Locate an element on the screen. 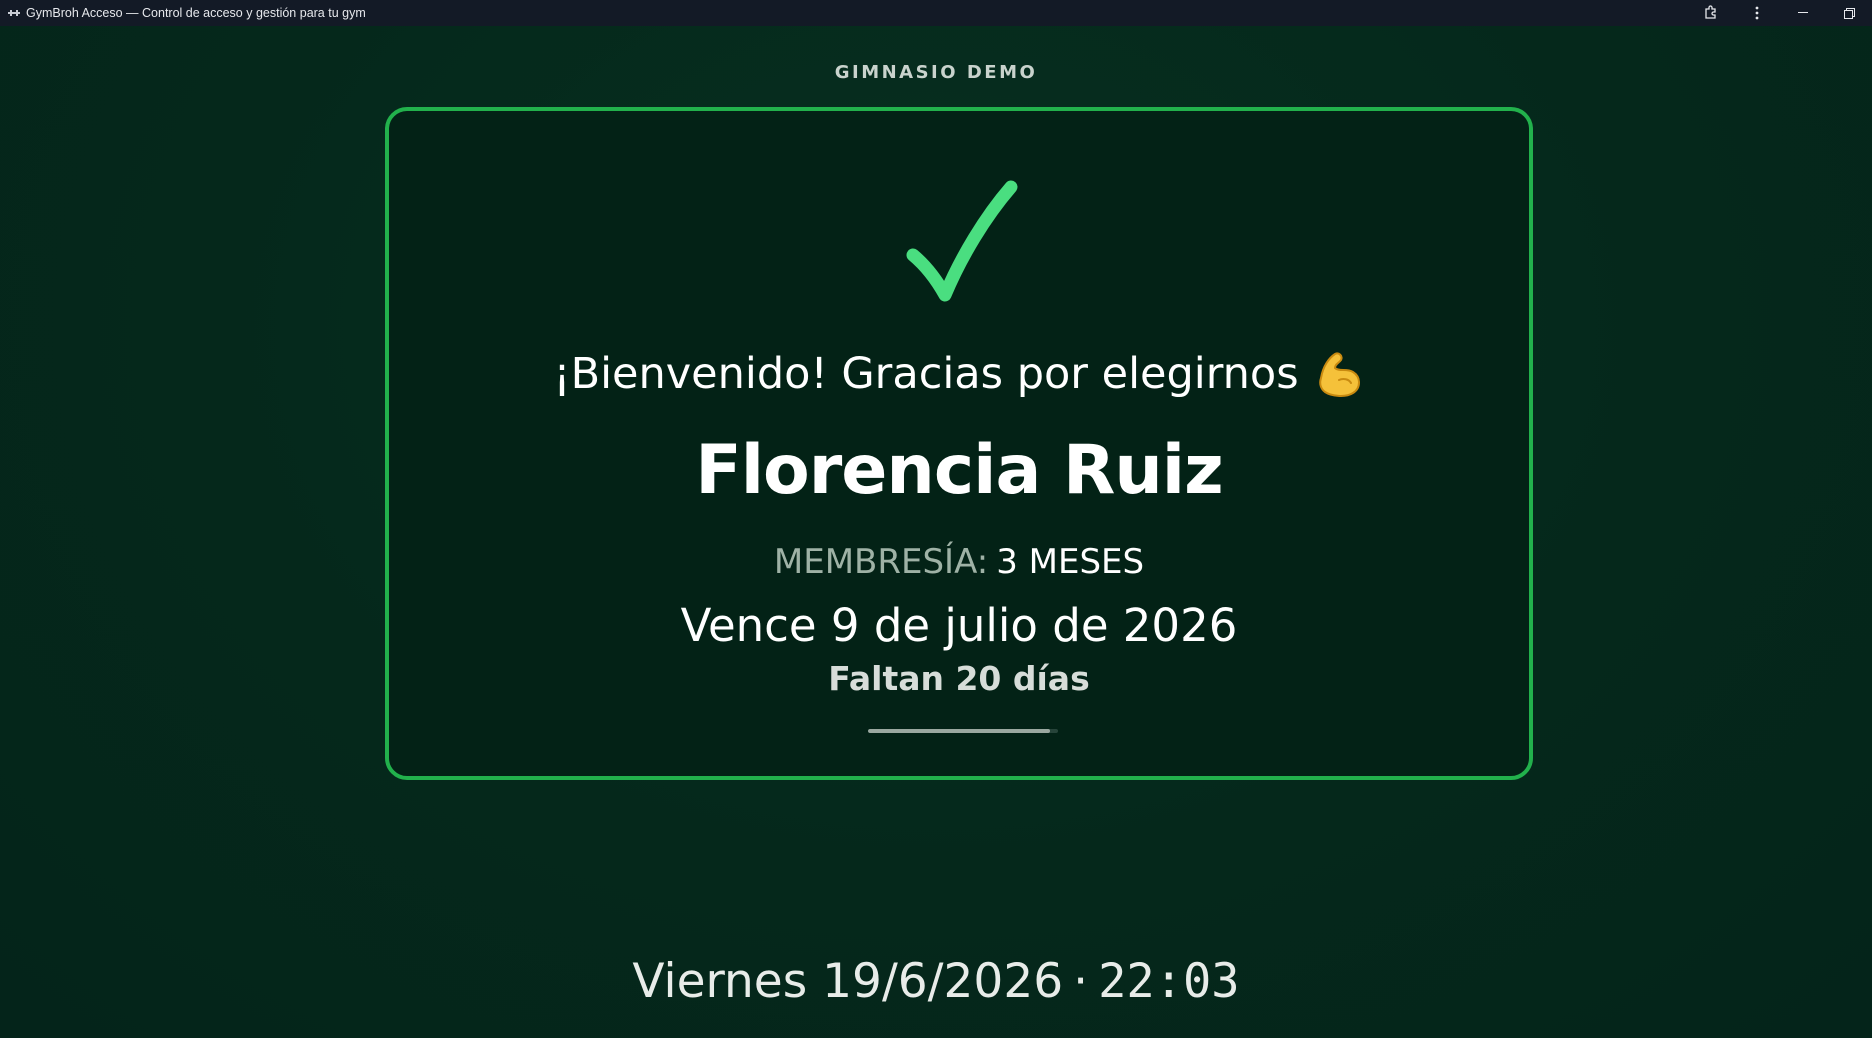 The width and height of the screenshot is (1872, 1038). window-controls is located at coordinates (1780, 13).